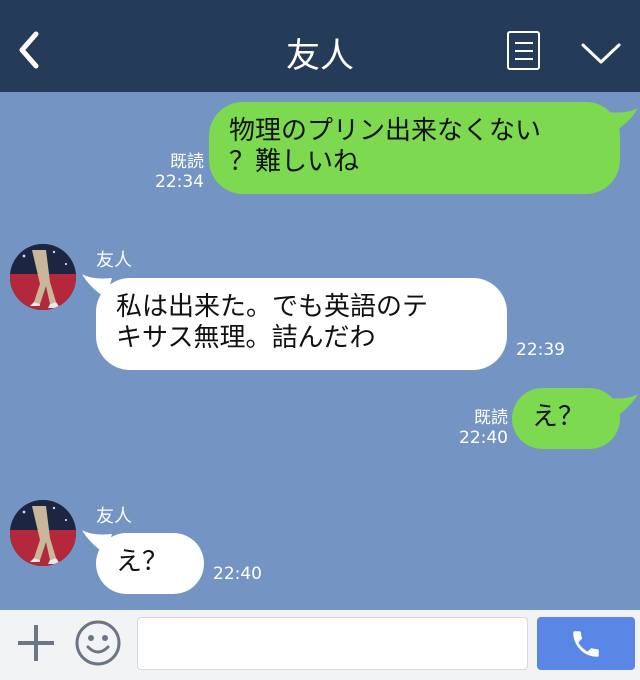 This screenshot has width=640, height=680. What do you see at coordinates (523, 50) in the screenshot?
I see `document-icon` at bounding box center [523, 50].